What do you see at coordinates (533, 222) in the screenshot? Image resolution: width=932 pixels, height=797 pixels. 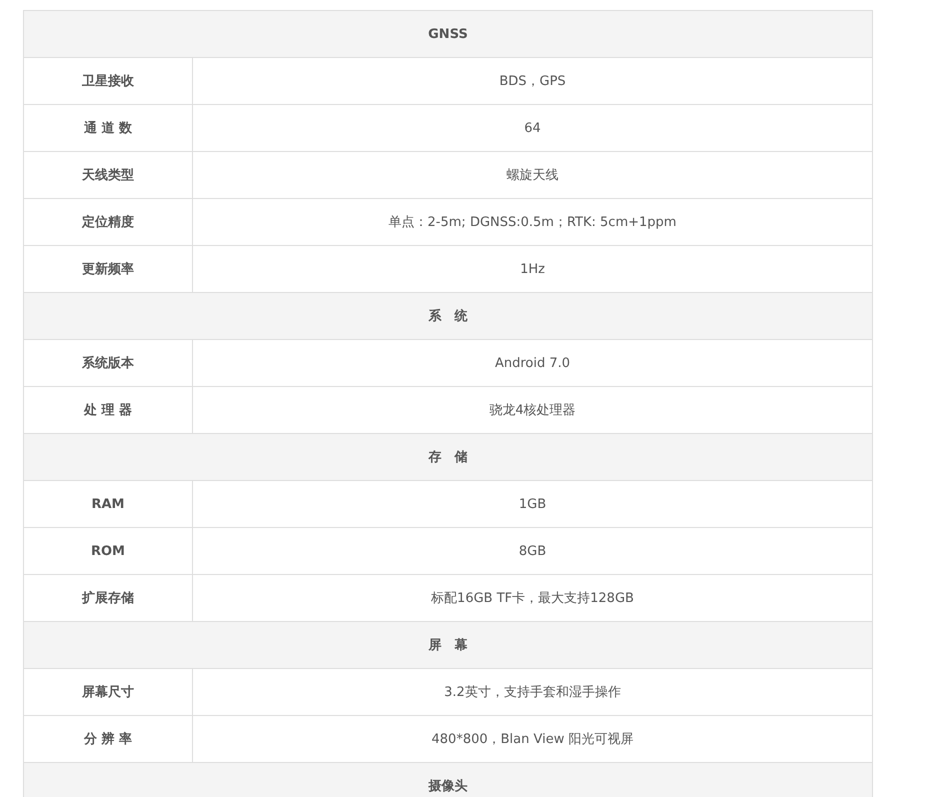 I see `spec-value: 单点：2-5m; DGNSS:0.5m；RTK: 5cm+1ppm` at bounding box center [533, 222].